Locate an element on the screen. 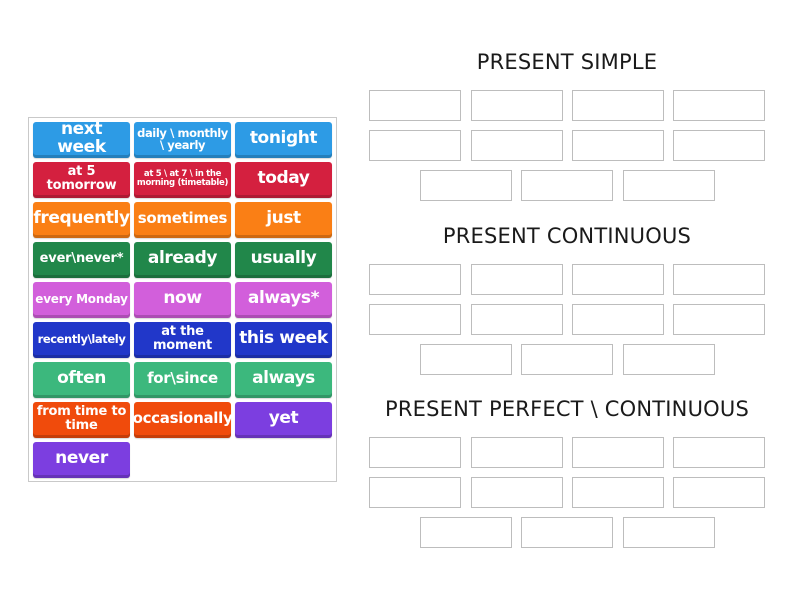 Image resolution: width=800 pixels, height=600 pixels. word-tile: often is located at coordinates (81, 380).